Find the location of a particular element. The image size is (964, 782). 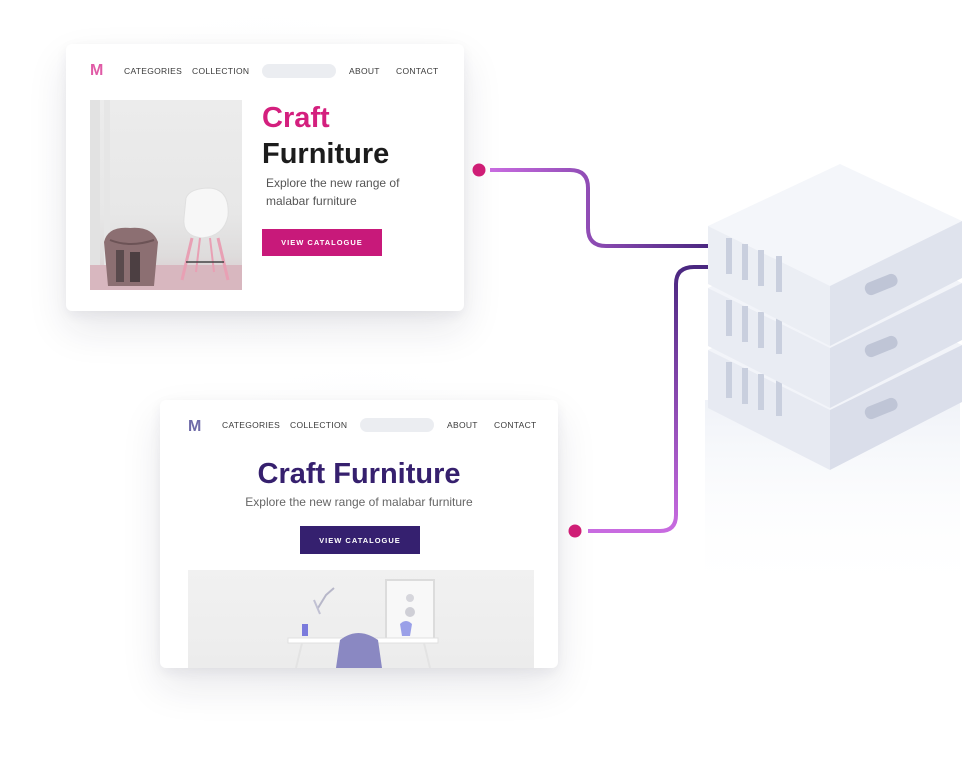

connector-dot-bottom is located at coordinates (575, 531).